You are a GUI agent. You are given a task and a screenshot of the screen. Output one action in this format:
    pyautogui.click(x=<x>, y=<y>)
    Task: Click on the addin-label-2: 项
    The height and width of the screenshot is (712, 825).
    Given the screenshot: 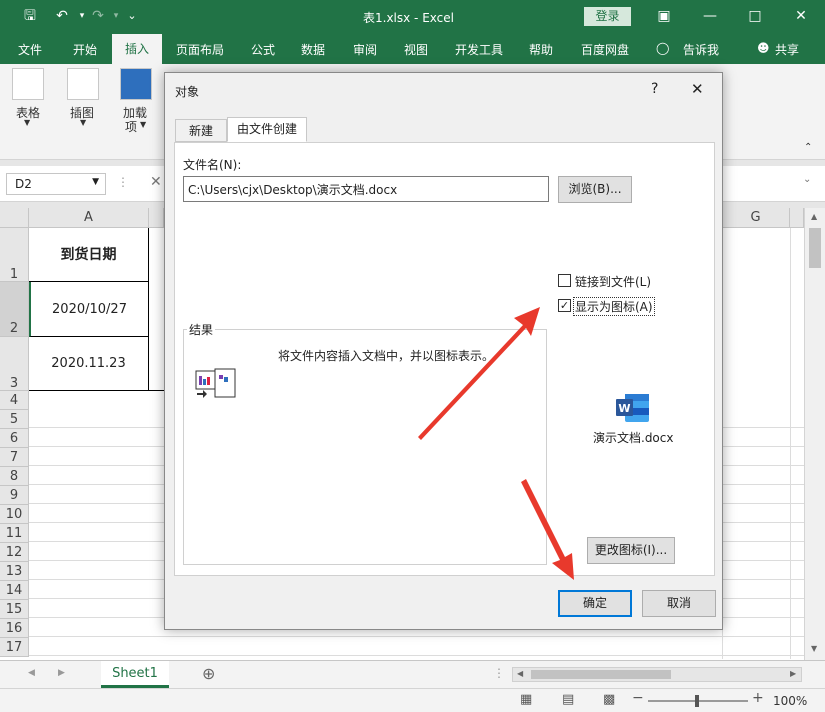 What is the action you would take?
    pyautogui.click(x=131, y=126)
    